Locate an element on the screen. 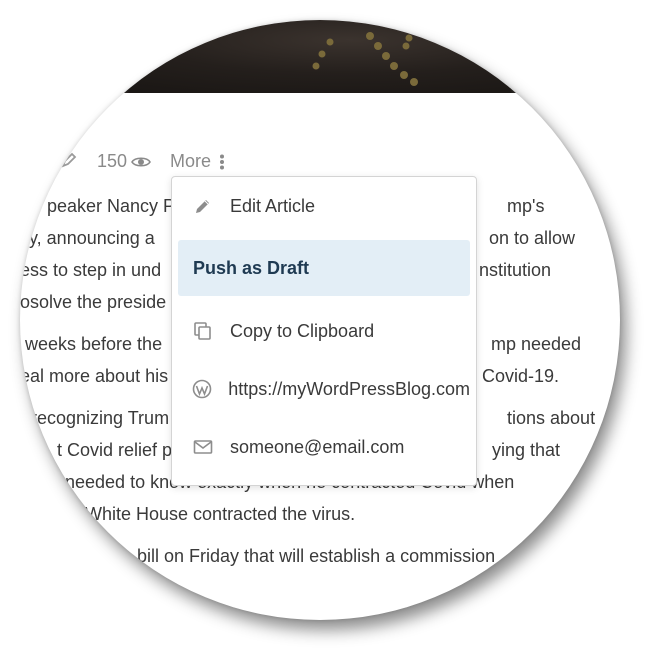  article-line: peaker Nancy P is located at coordinates (111, 206).